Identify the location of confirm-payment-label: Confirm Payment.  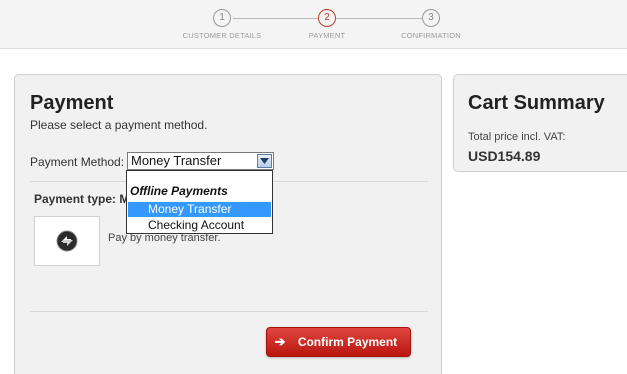
(347, 342).